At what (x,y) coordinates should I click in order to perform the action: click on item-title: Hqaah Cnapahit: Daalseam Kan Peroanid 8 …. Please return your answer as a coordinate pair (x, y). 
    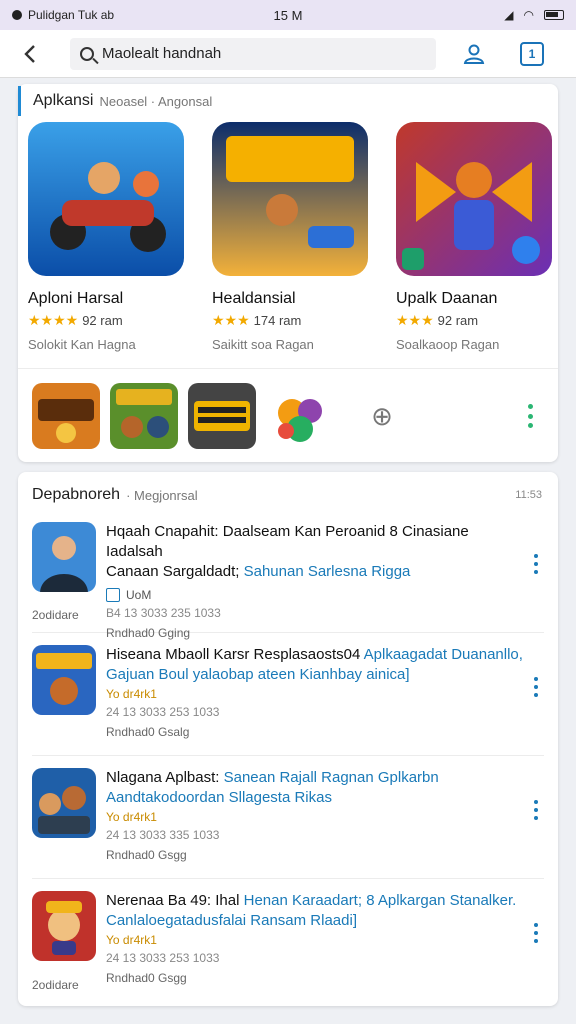
    Looking at the image, I should click on (287, 541).